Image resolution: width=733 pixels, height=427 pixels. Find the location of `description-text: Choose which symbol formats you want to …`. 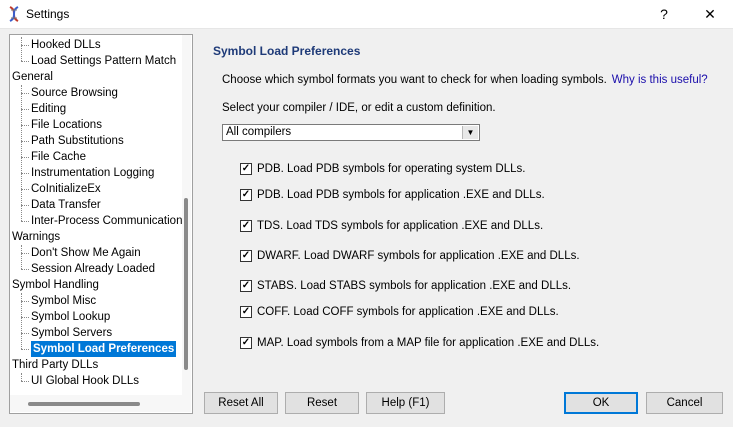

description-text: Choose which symbol formats you want to … is located at coordinates (414, 80).